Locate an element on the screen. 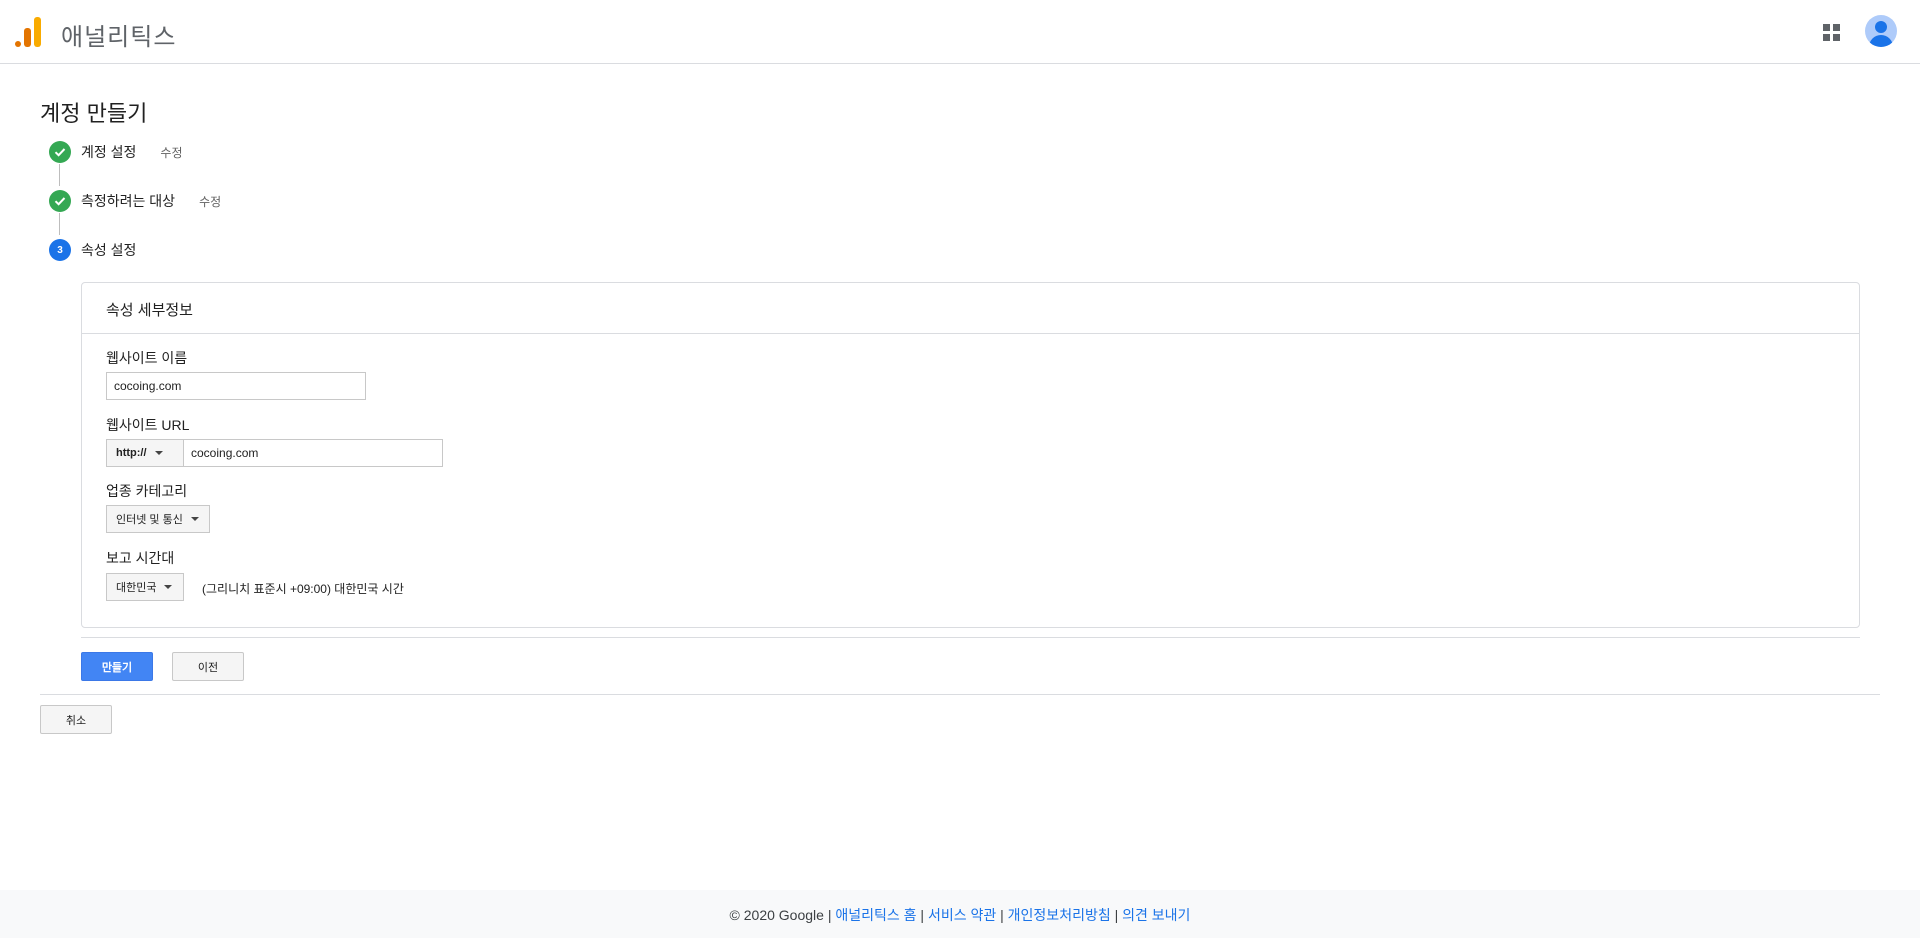 This screenshot has width=1920, height=938. step-account-settings: 계정 설정 수정 is located at coordinates (116, 152).